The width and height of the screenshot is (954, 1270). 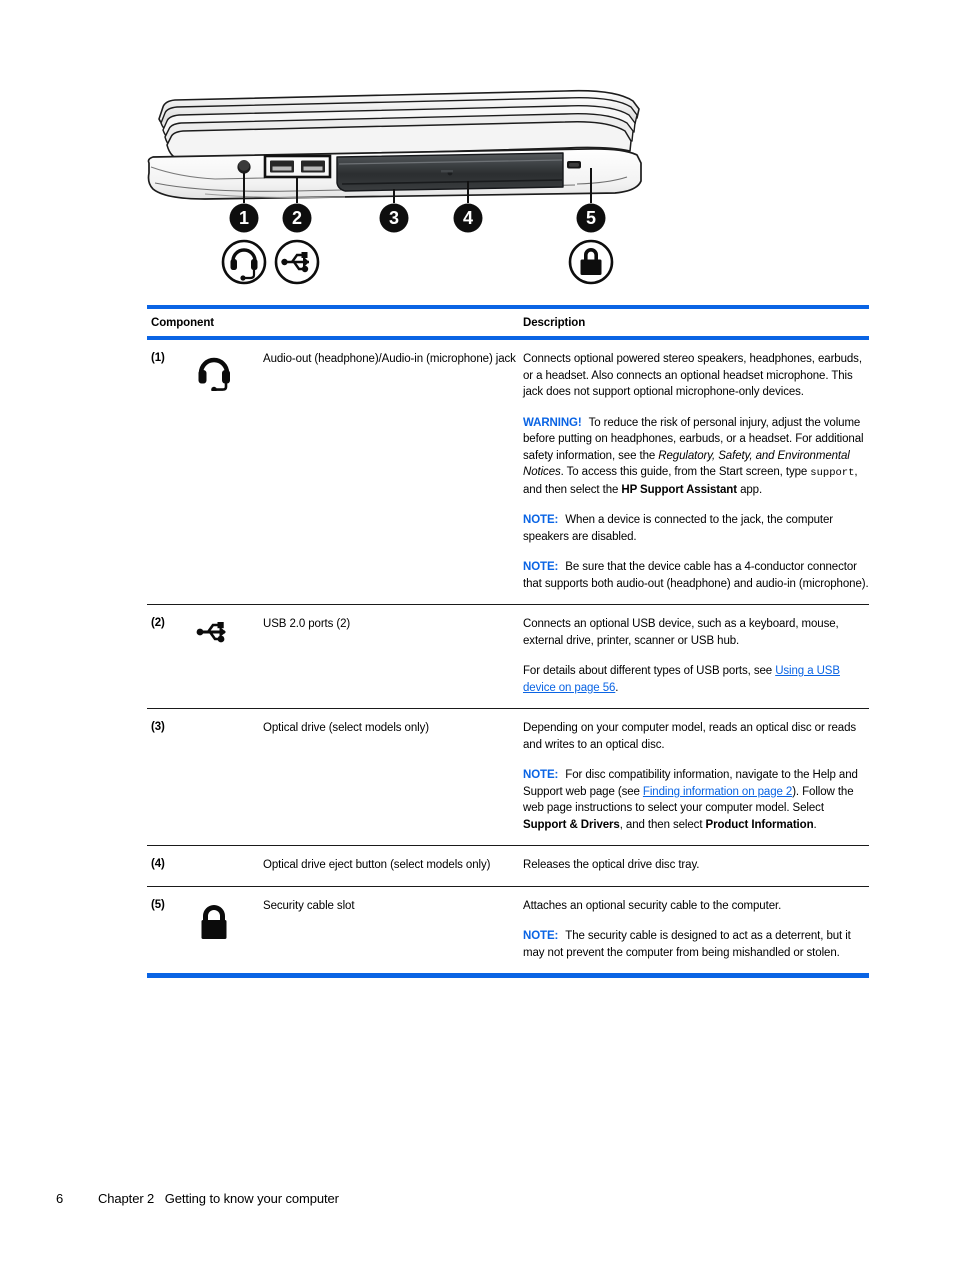 What do you see at coordinates (450, 172) in the screenshot?
I see `optical-drive` at bounding box center [450, 172].